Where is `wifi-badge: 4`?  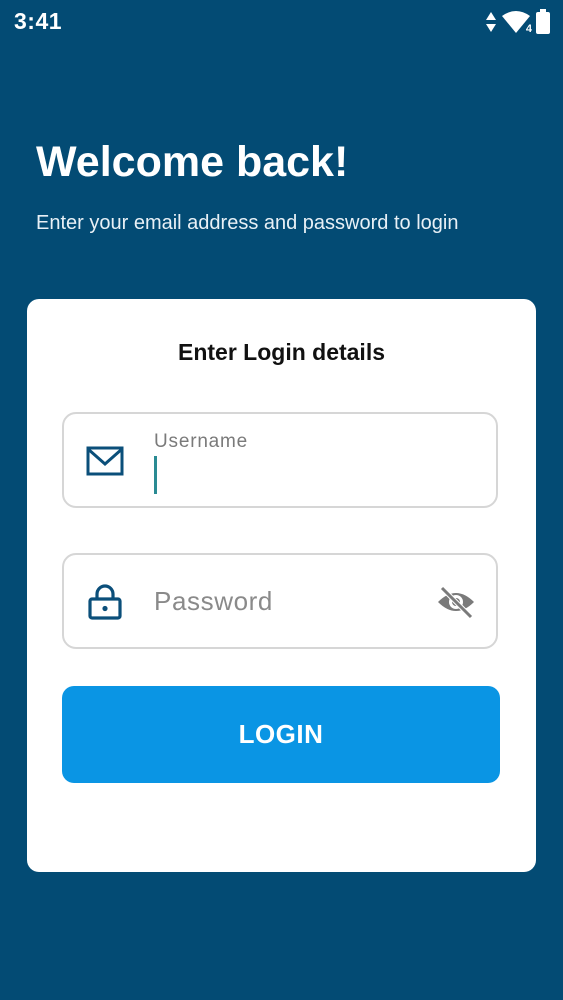
wifi-badge: 4 is located at coordinates (528, 29).